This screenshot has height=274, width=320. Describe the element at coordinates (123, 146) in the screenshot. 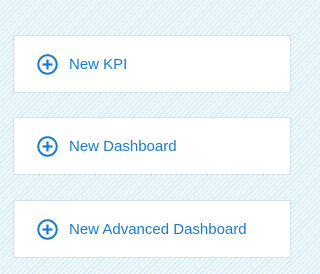

I see `new-dashboard-label: New Dashboard` at that location.